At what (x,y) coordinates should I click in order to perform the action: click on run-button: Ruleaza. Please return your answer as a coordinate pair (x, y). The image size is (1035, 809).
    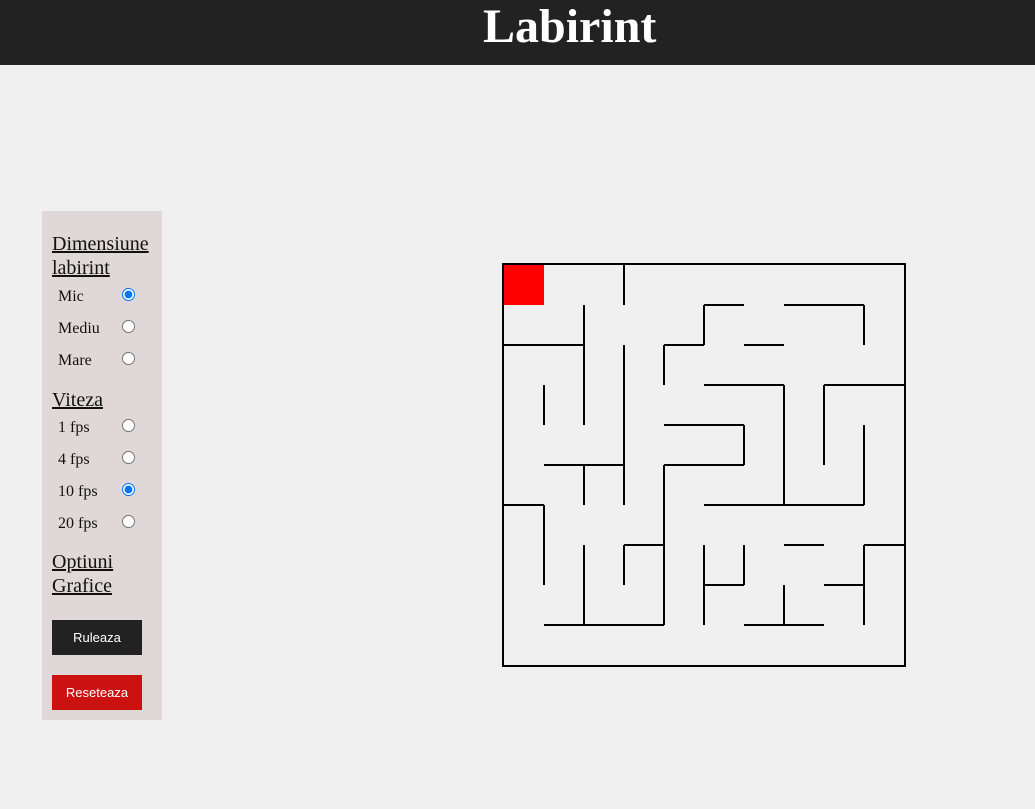
    Looking at the image, I should click on (97, 637).